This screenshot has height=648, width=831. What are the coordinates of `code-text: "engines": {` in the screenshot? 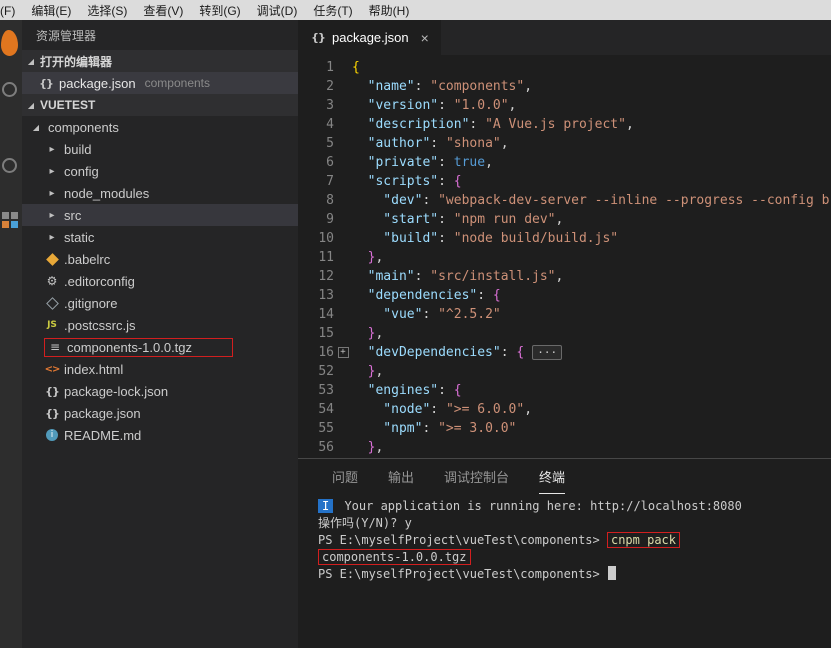 It's located at (591, 390).